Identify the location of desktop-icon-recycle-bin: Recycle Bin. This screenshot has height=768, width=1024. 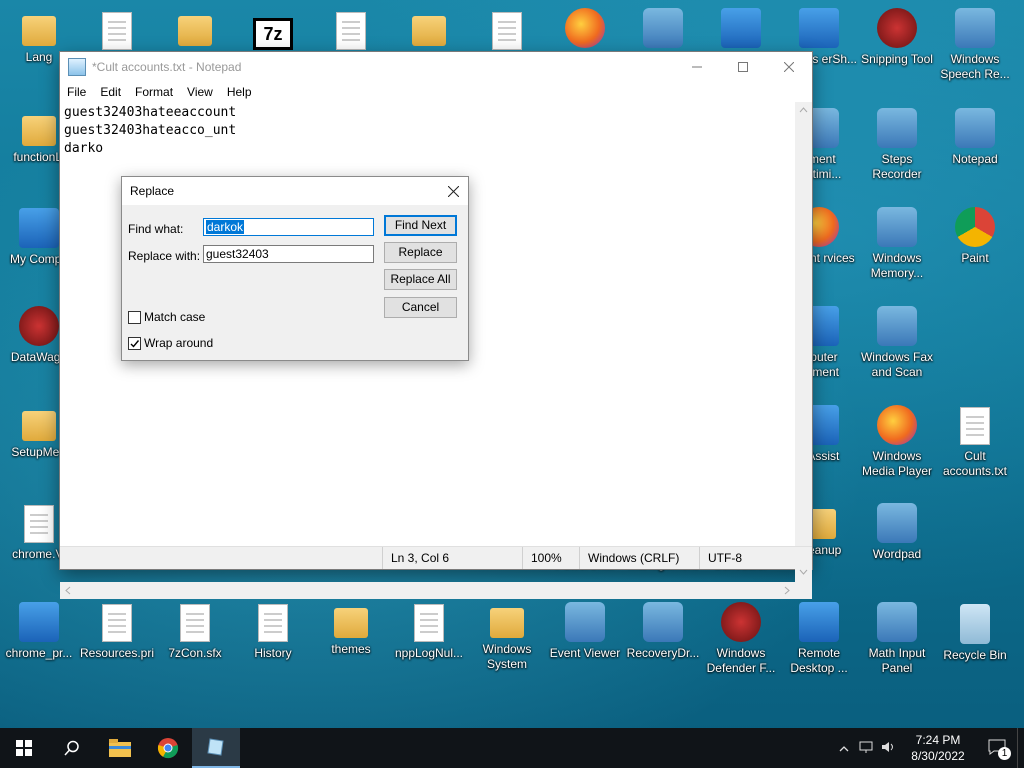
(975, 632).